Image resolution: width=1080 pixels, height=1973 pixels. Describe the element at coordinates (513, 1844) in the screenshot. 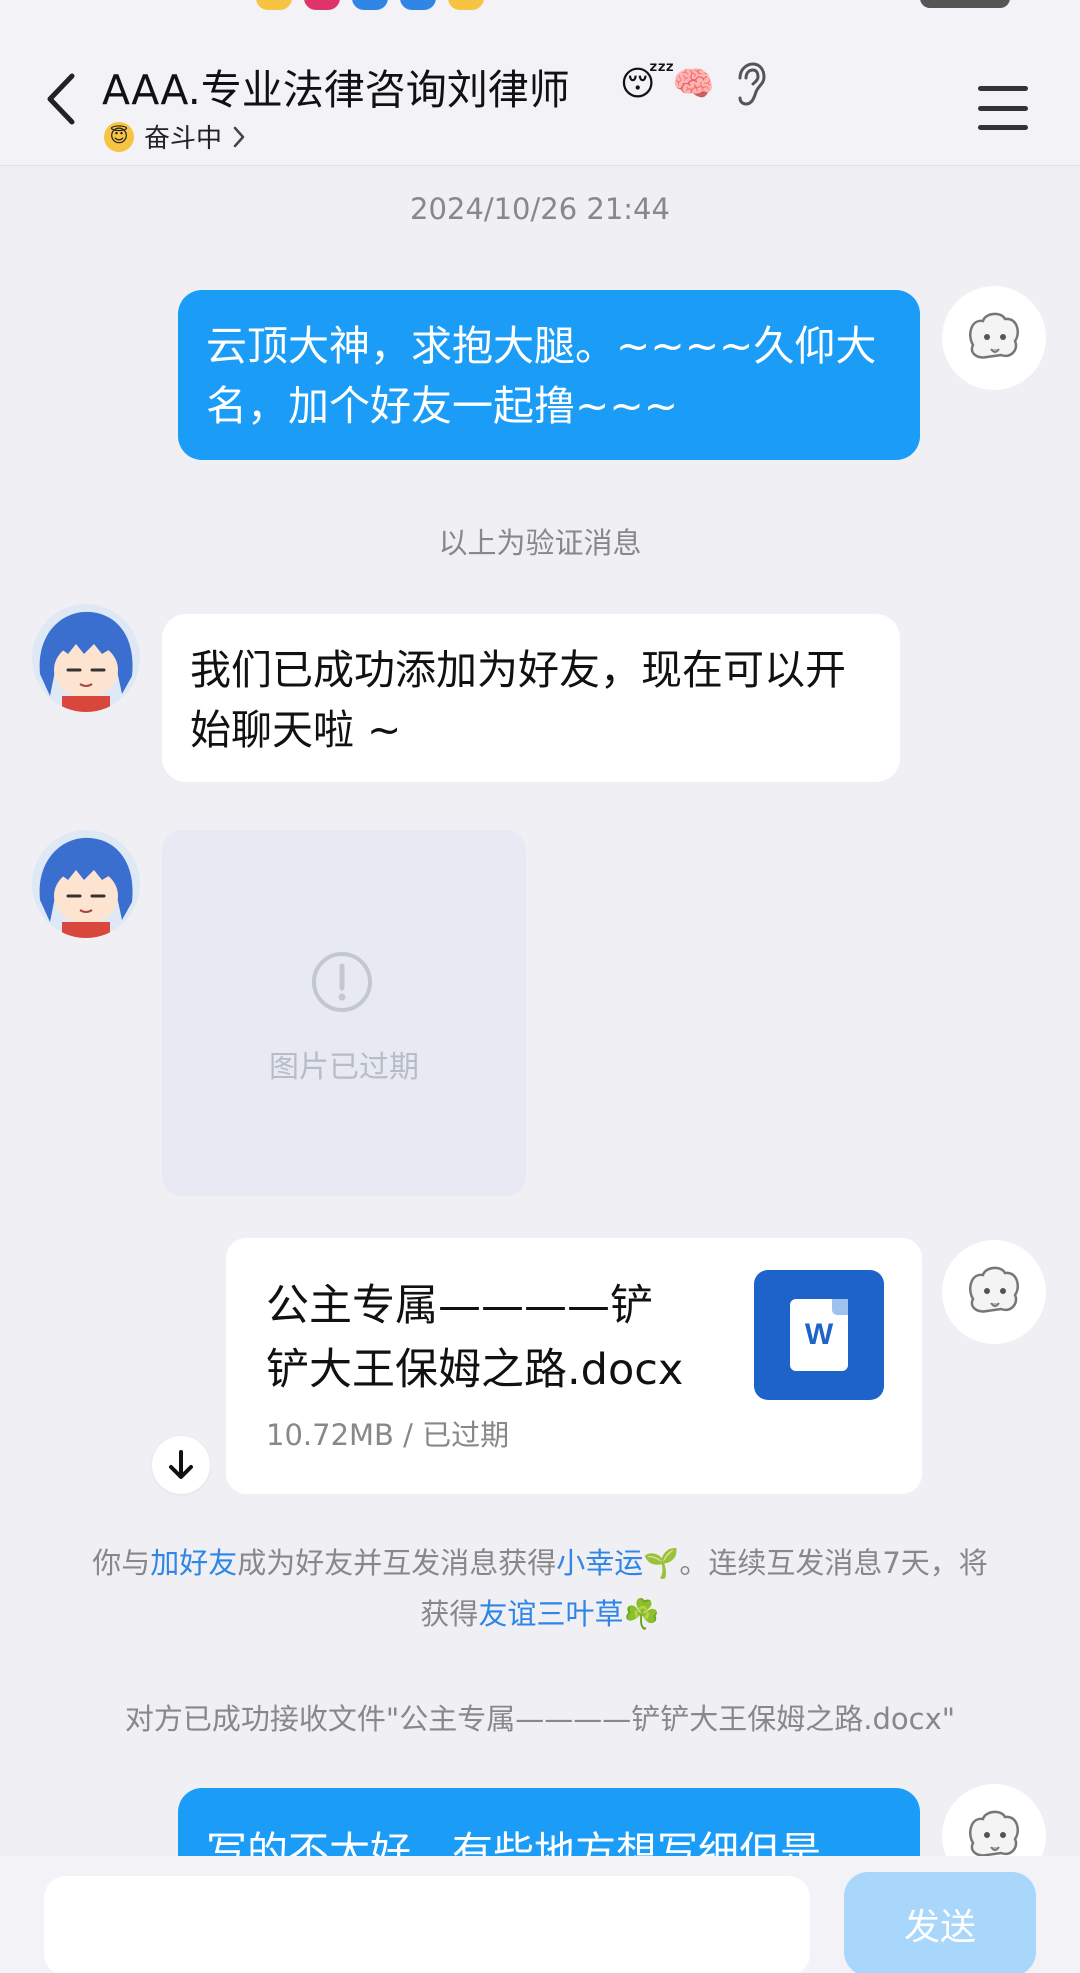

I see `message-text: 写的不太好，有些地方想写细但是` at that location.